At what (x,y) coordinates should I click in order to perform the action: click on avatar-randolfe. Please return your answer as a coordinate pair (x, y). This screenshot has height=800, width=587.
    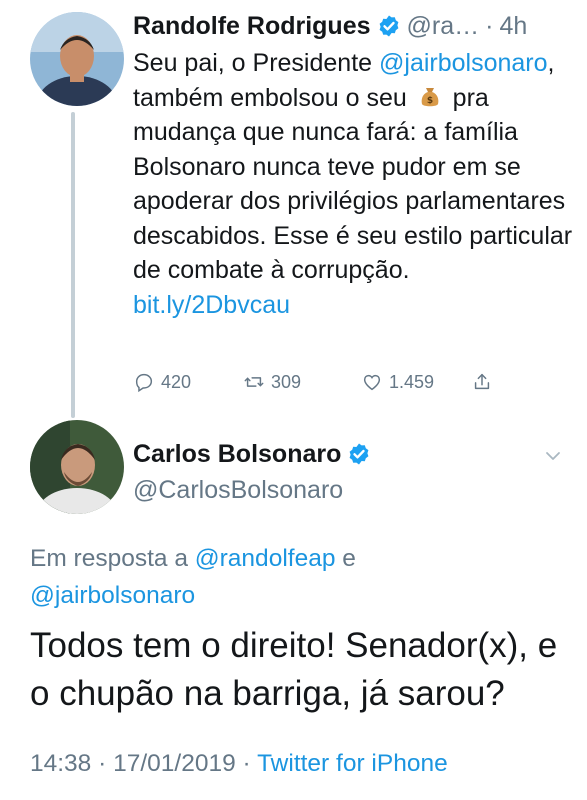
    Looking at the image, I should click on (77, 59).